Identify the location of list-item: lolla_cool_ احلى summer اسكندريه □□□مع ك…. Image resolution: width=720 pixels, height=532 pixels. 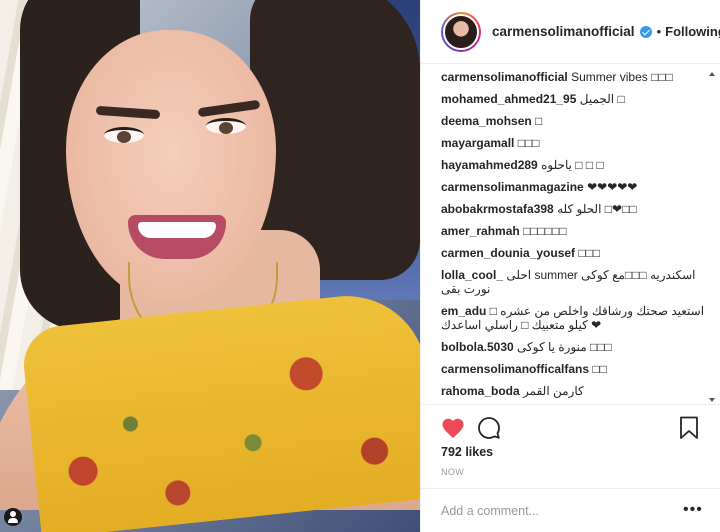
(576, 282).